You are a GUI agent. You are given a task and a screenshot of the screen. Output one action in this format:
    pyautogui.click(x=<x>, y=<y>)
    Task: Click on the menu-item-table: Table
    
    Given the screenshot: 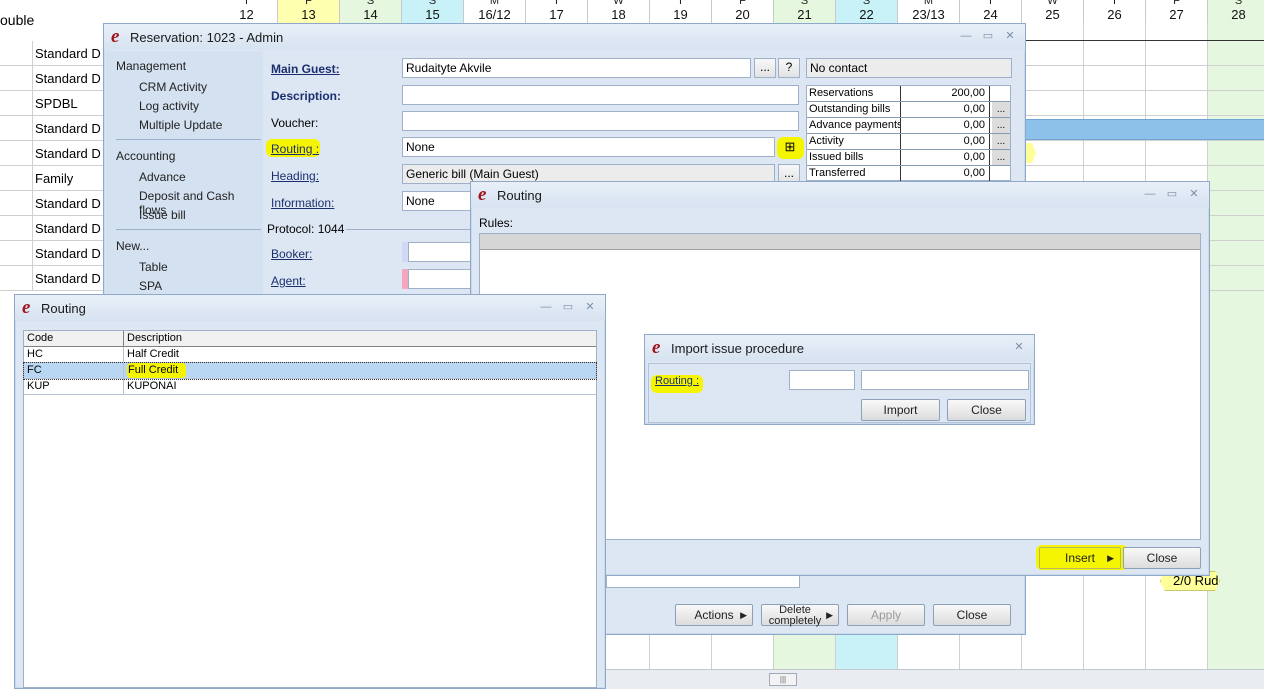 What is the action you would take?
    pyautogui.click(x=153, y=267)
    